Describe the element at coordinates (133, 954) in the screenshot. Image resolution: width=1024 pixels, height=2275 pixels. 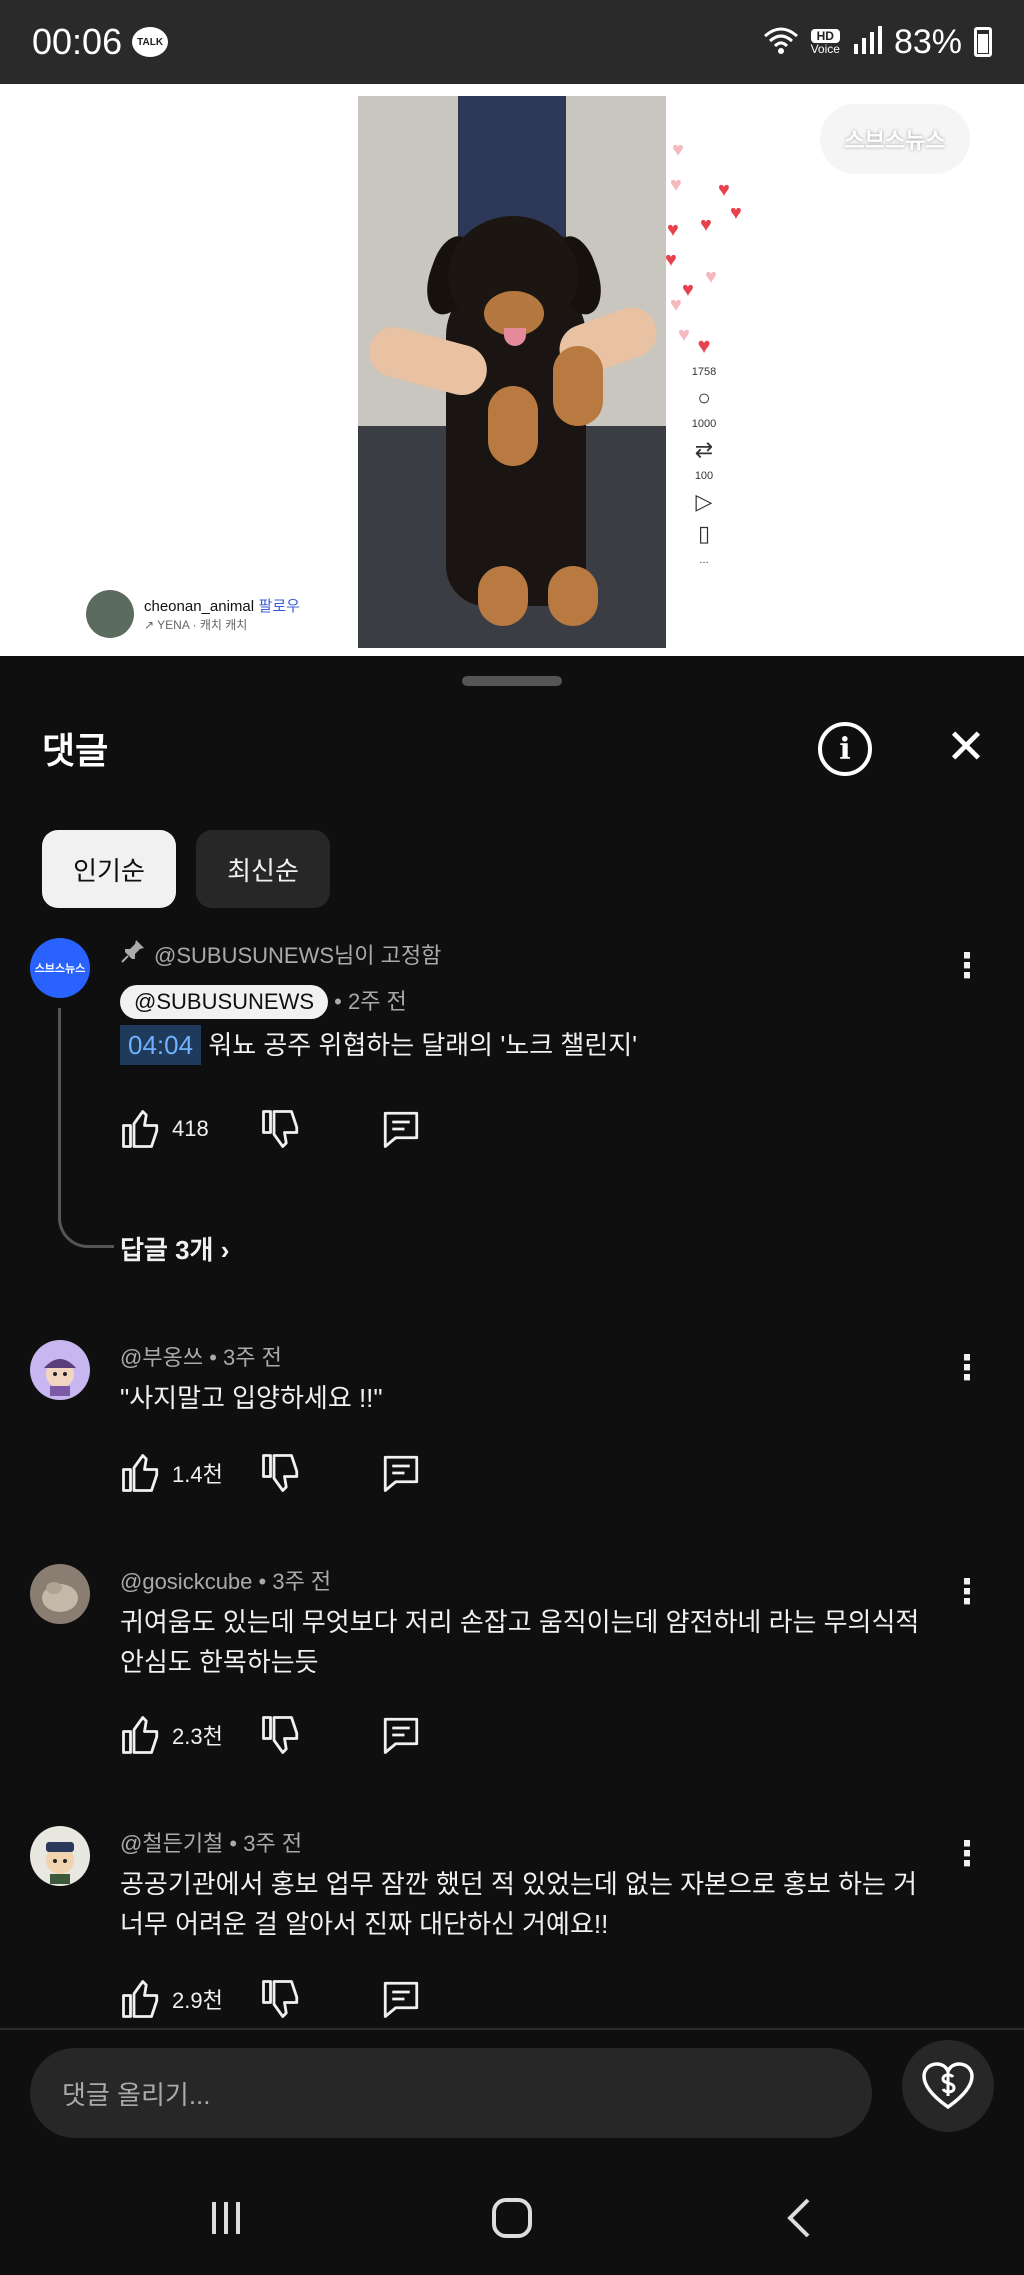
I see `pin-icon` at that location.